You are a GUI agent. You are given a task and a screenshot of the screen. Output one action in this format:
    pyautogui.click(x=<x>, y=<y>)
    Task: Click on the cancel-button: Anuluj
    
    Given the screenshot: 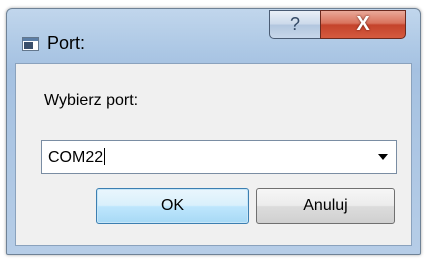 What is the action you would take?
    pyautogui.click(x=325, y=206)
    